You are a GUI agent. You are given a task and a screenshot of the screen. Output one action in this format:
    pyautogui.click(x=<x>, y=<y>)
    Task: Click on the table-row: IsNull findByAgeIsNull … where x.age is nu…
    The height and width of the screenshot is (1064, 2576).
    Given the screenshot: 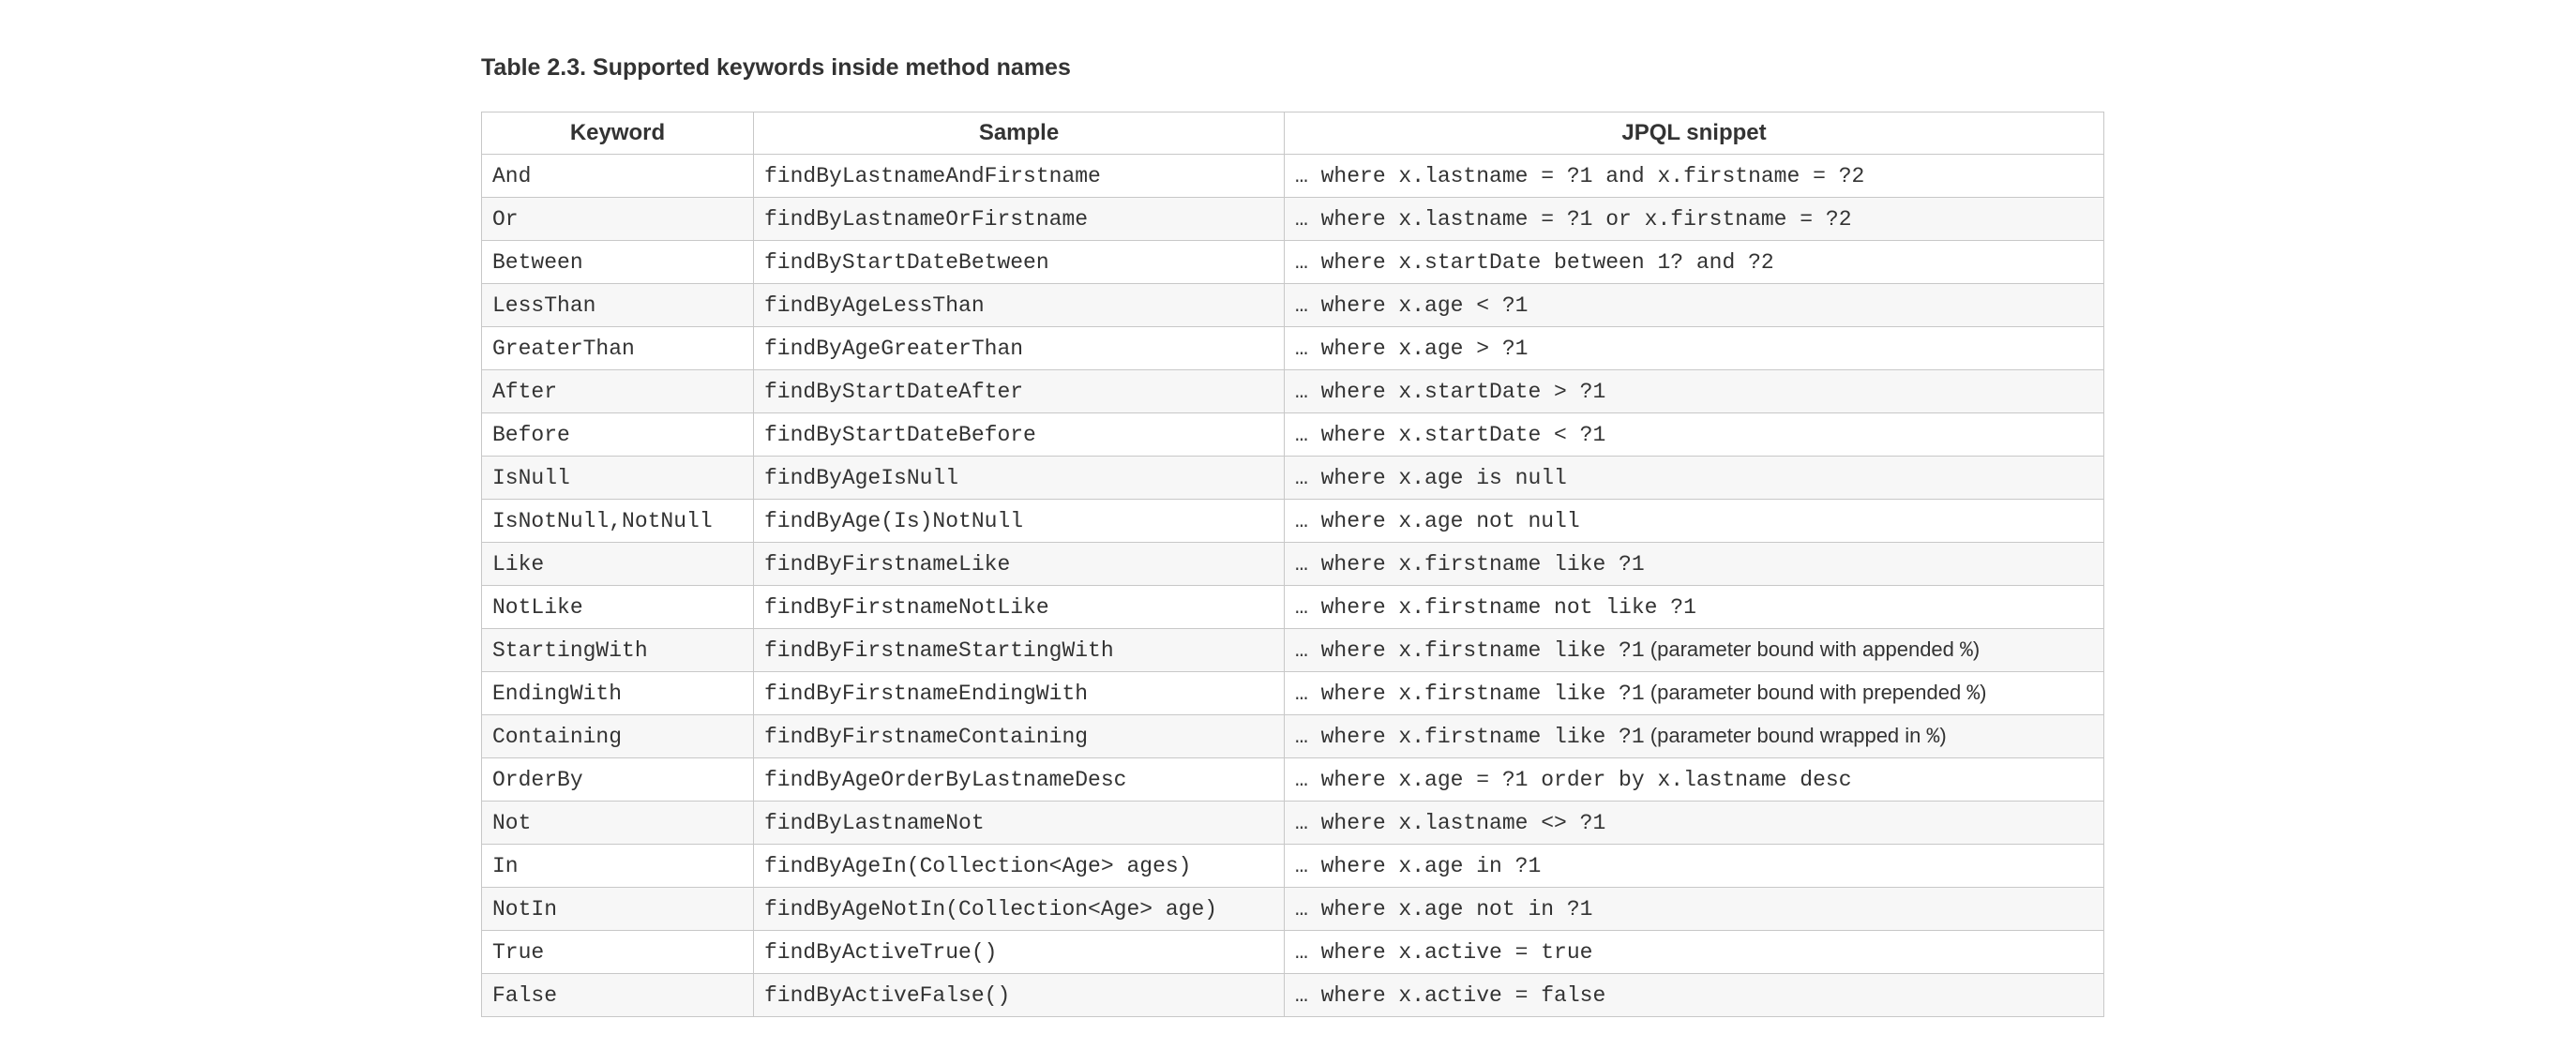 What is the action you would take?
    pyautogui.click(x=1292, y=478)
    